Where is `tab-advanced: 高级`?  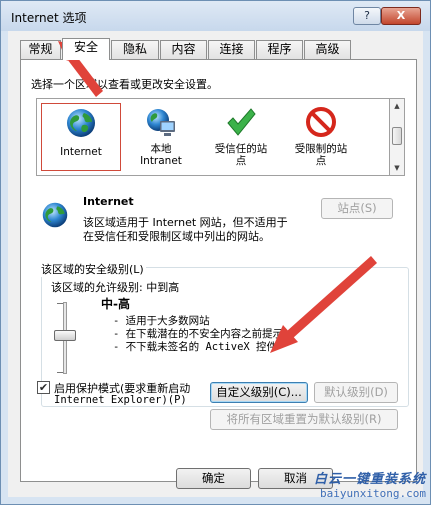 tab-advanced: 高级 is located at coordinates (327, 49).